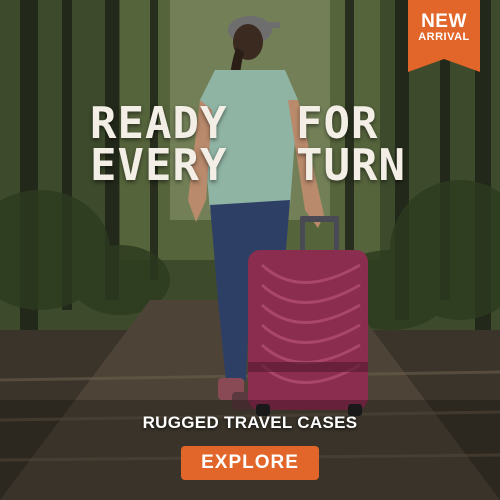 Image resolution: width=500 pixels, height=500 pixels. What do you see at coordinates (159, 165) in the screenshot?
I see `headline-word: EVERY` at bounding box center [159, 165].